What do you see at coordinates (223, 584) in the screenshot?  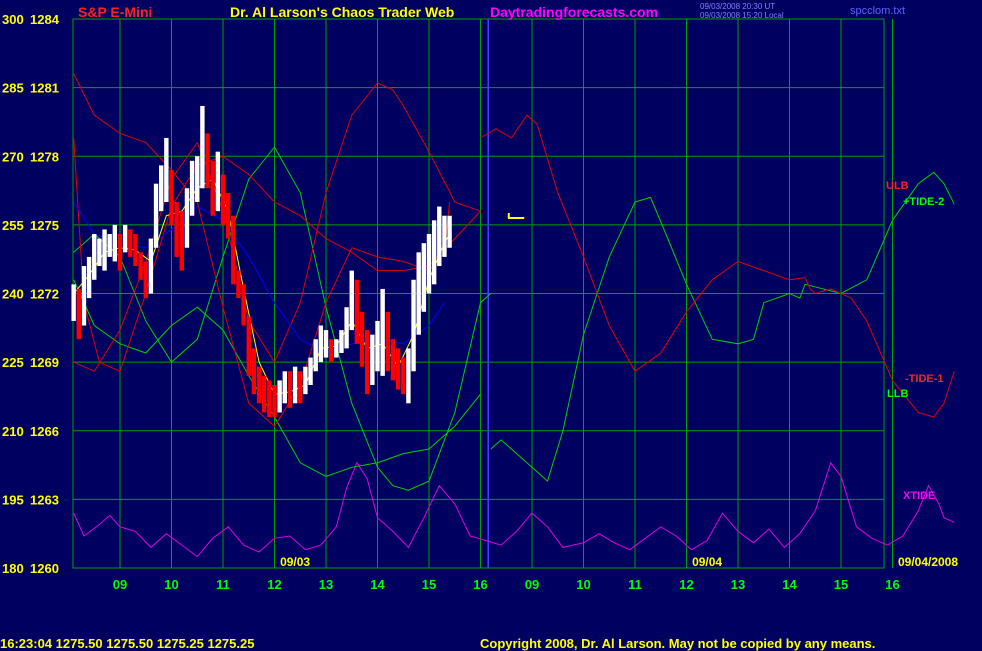 I see `x-tick-label: 11` at bounding box center [223, 584].